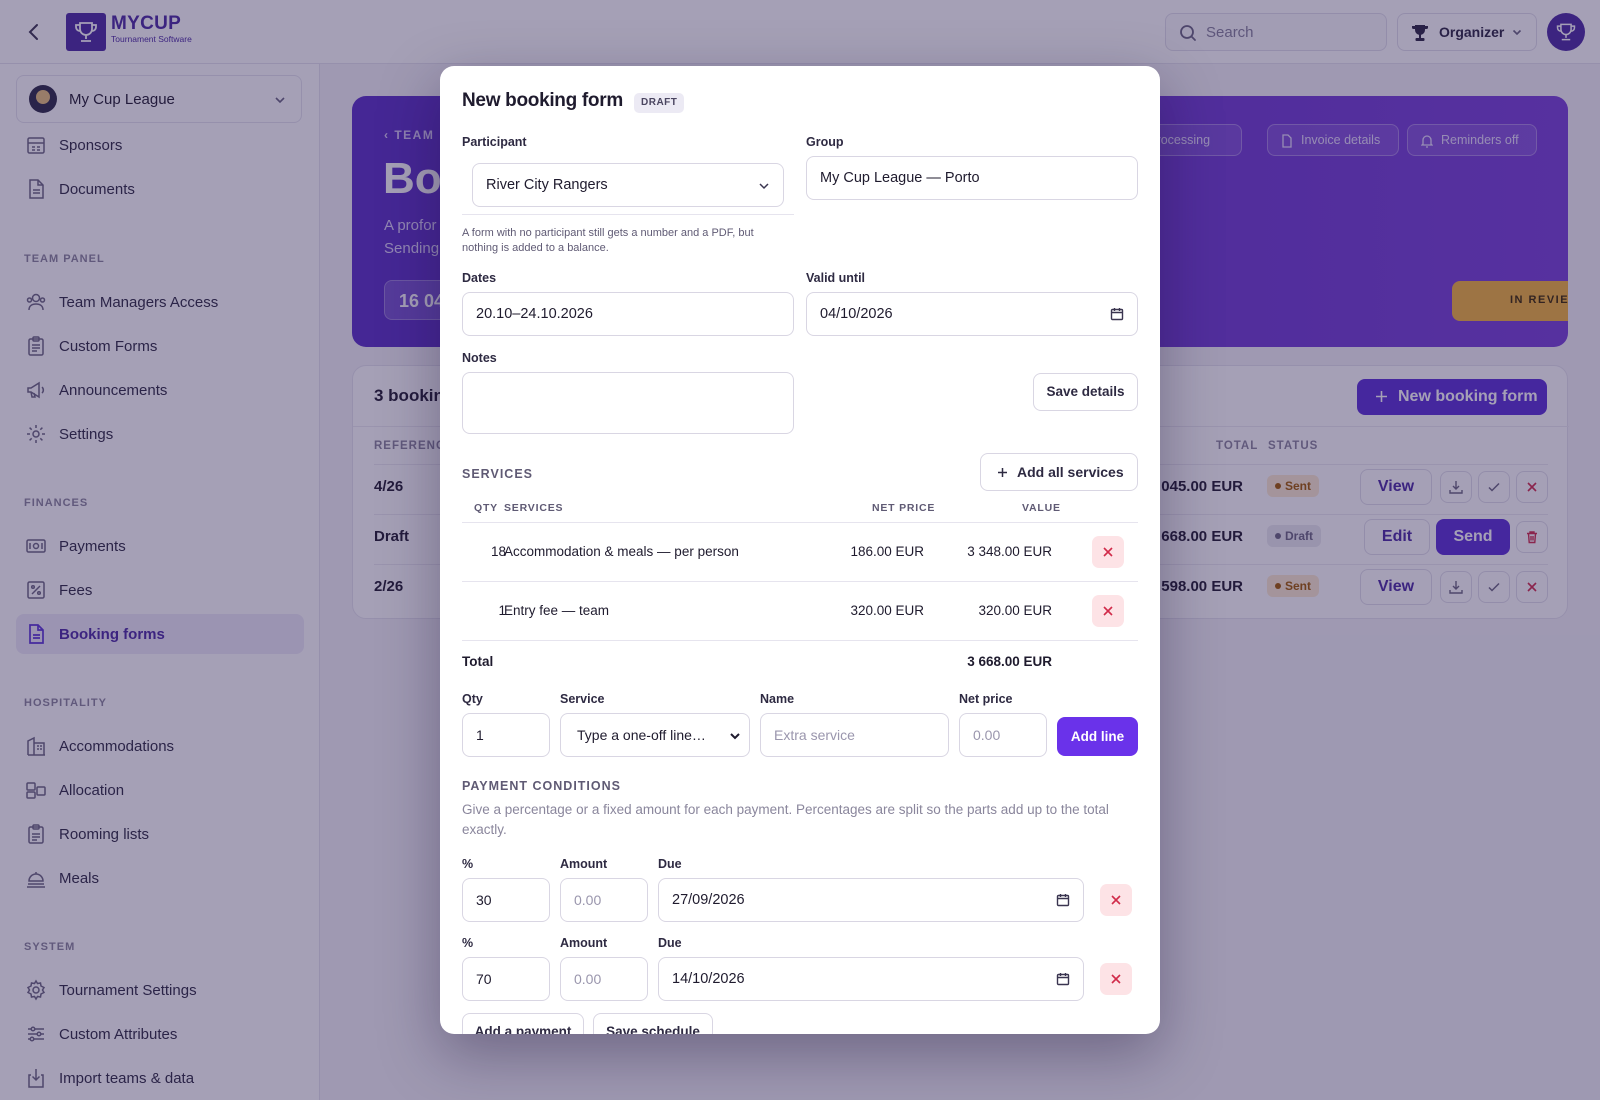  I want to click on add-all-services-button: Add all services, so click(1059, 472).